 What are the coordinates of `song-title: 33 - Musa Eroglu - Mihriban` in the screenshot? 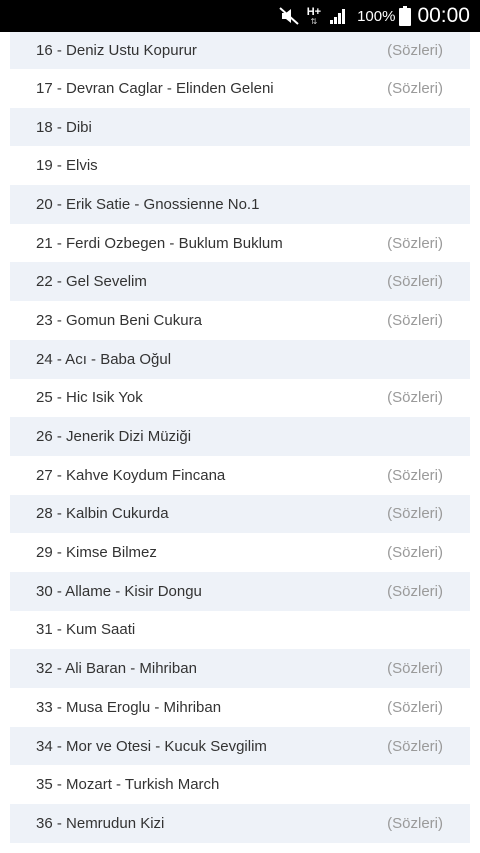 It's located at (128, 707).